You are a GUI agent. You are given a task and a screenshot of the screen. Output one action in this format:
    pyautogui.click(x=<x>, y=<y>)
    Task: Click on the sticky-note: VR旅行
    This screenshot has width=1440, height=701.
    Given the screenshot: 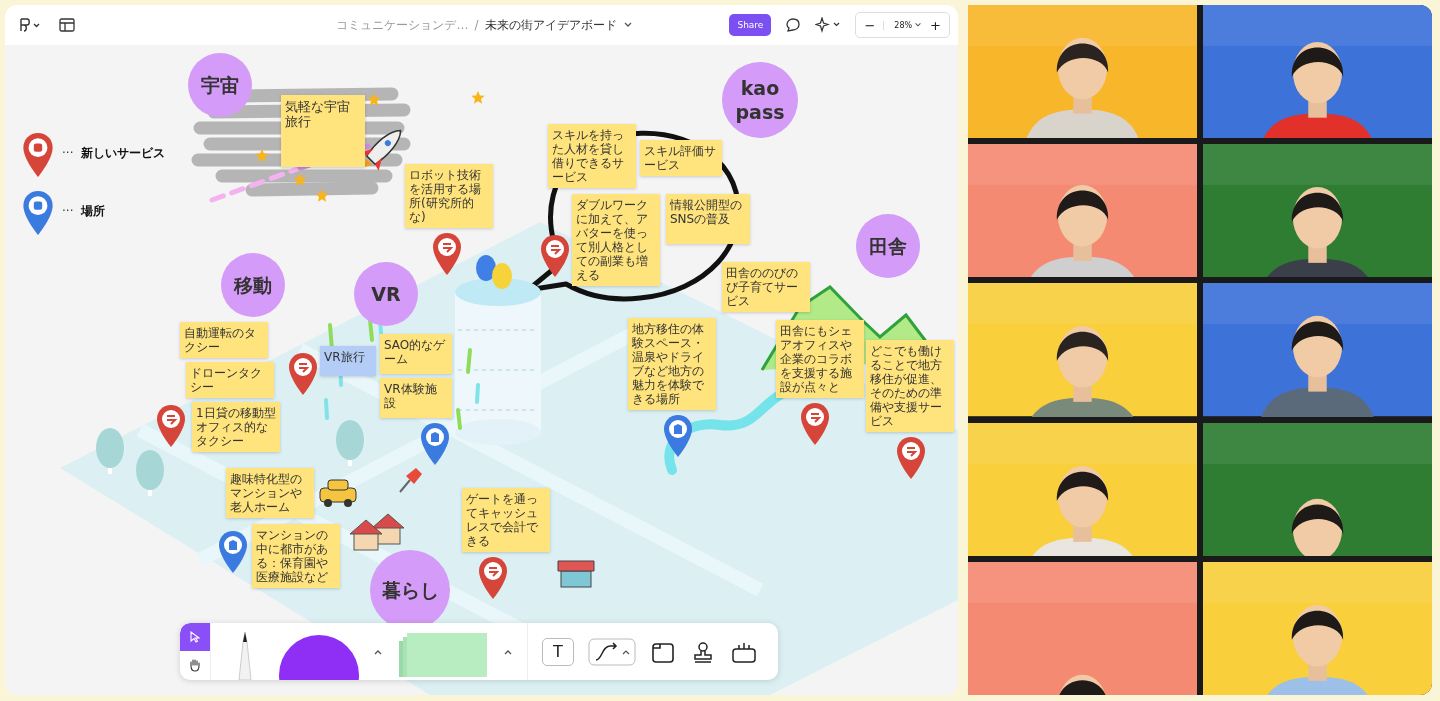 What is the action you would take?
    pyautogui.click(x=348, y=361)
    